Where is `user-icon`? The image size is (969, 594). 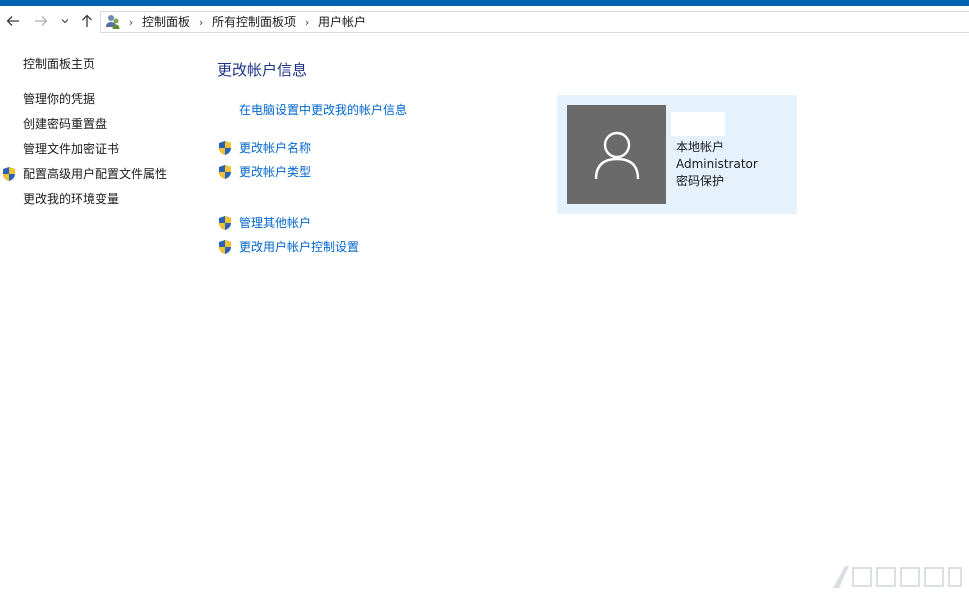 user-icon is located at coordinates (616, 155).